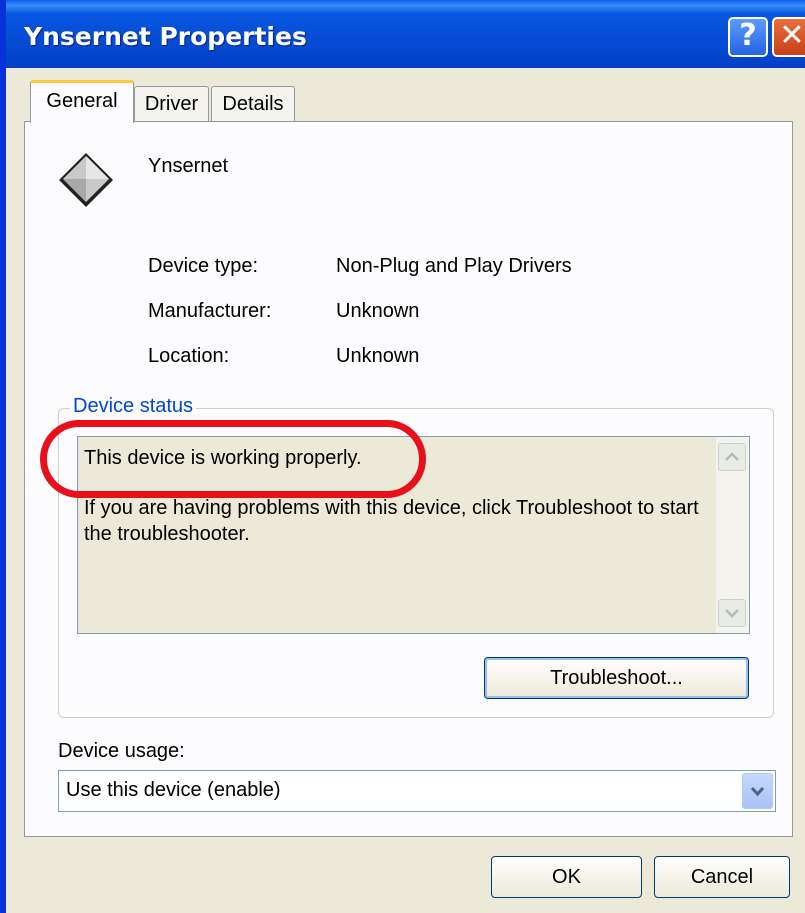 This screenshot has width=805, height=913. I want to click on manufacturer-label: Manufacturer:, so click(210, 311).